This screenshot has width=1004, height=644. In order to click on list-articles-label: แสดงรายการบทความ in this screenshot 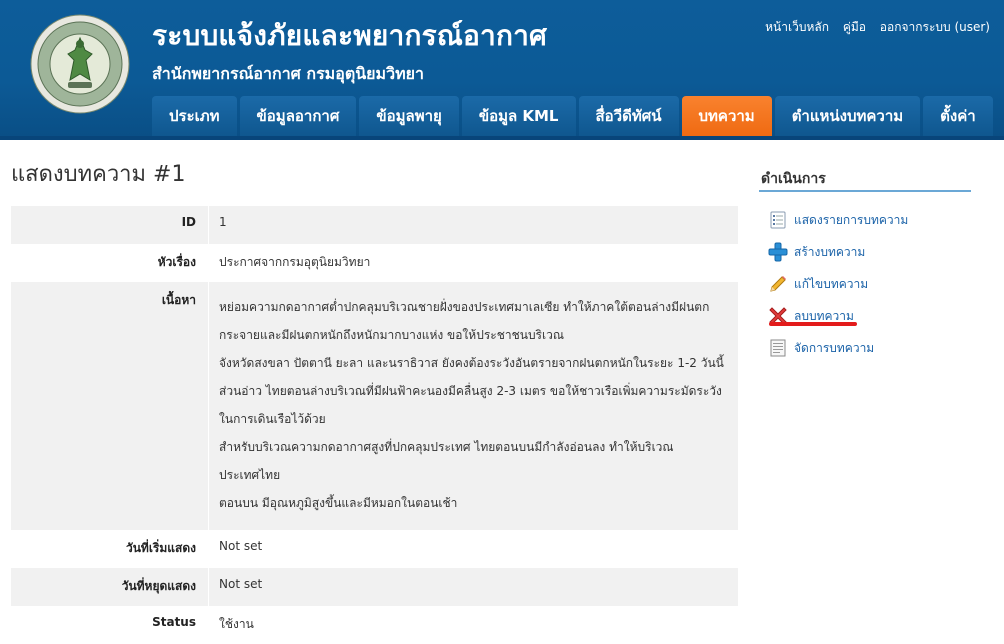, I will do `click(851, 219)`.